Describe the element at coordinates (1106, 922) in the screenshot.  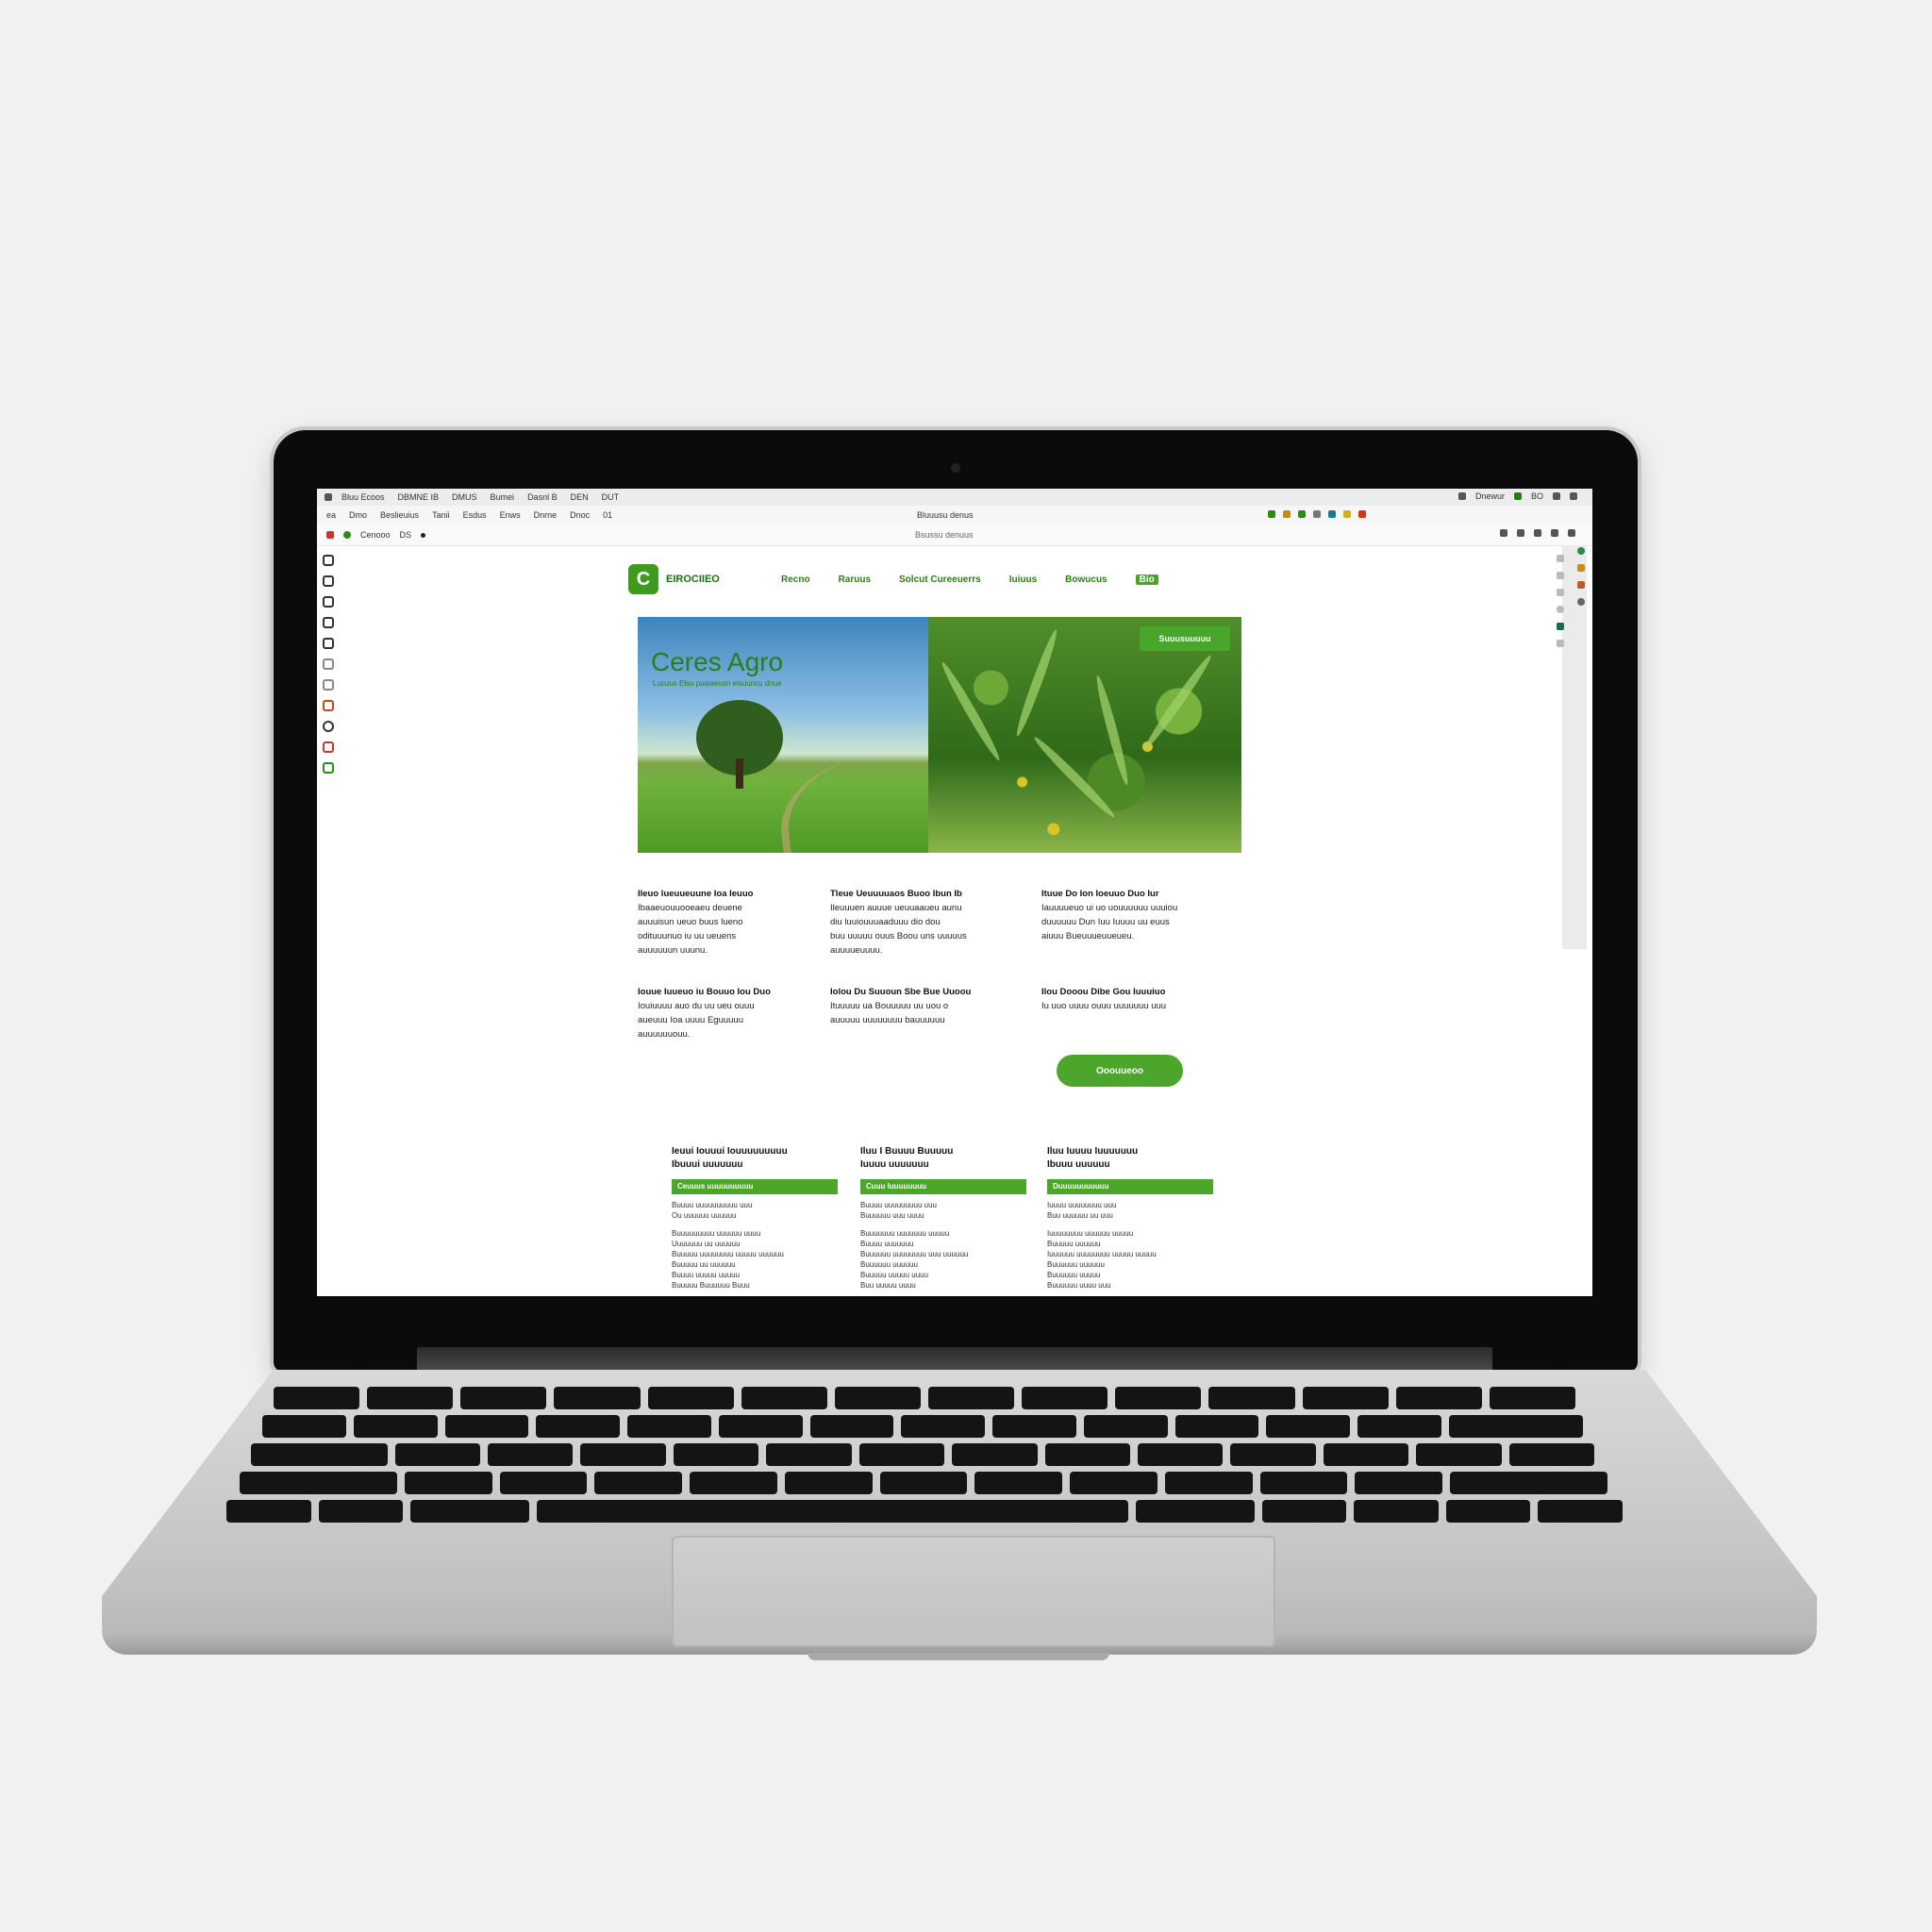
I see `feature-line: duuuuuu Dun Iuu Iuuuu uu euus` at that location.